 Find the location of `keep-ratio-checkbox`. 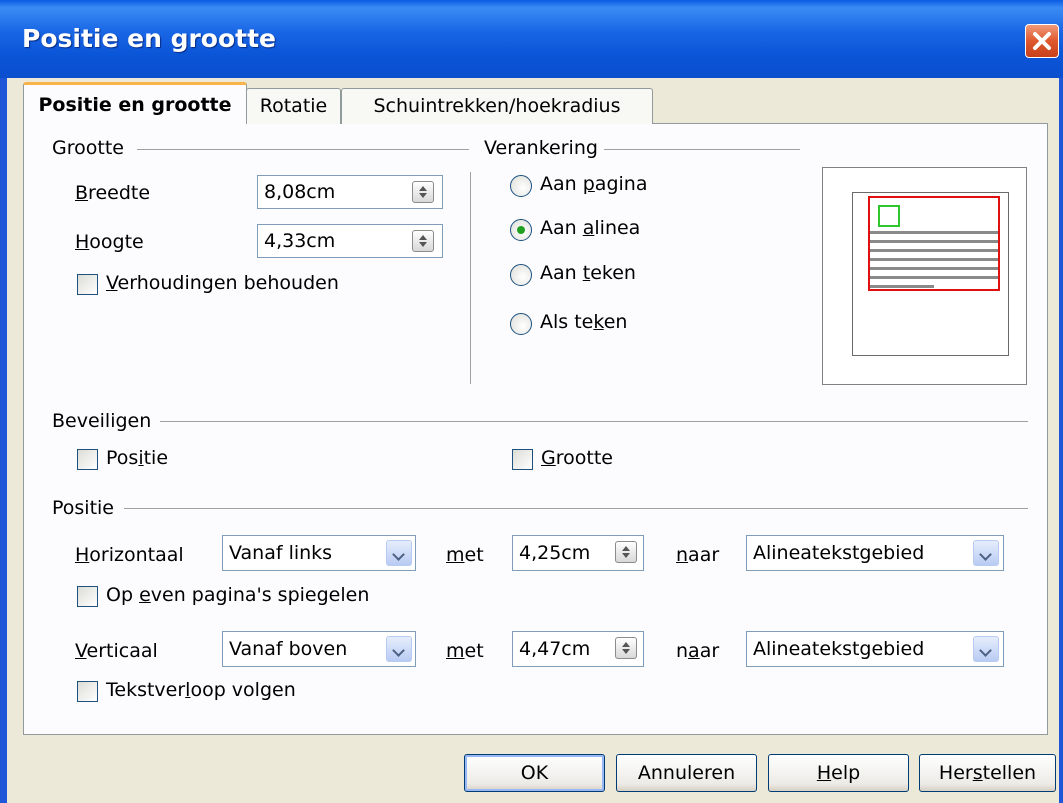

keep-ratio-checkbox is located at coordinates (87, 284).